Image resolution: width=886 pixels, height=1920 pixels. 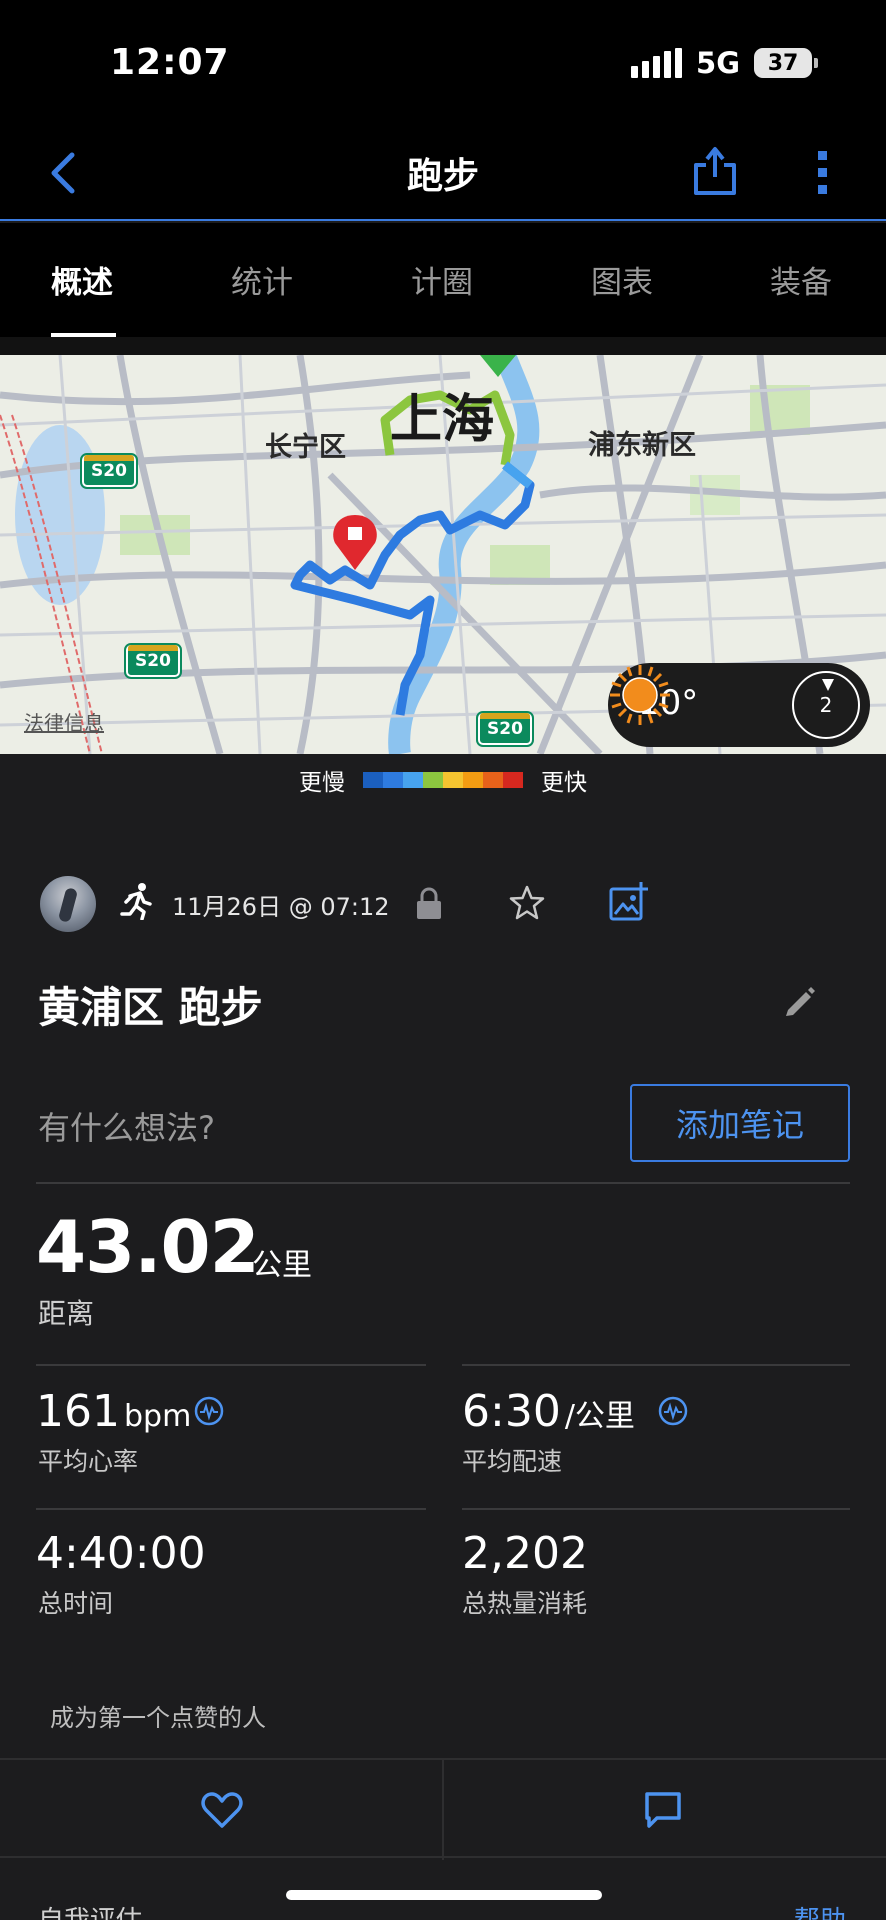 I want to click on nav-bar: 跑步, so click(x=443, y=173).